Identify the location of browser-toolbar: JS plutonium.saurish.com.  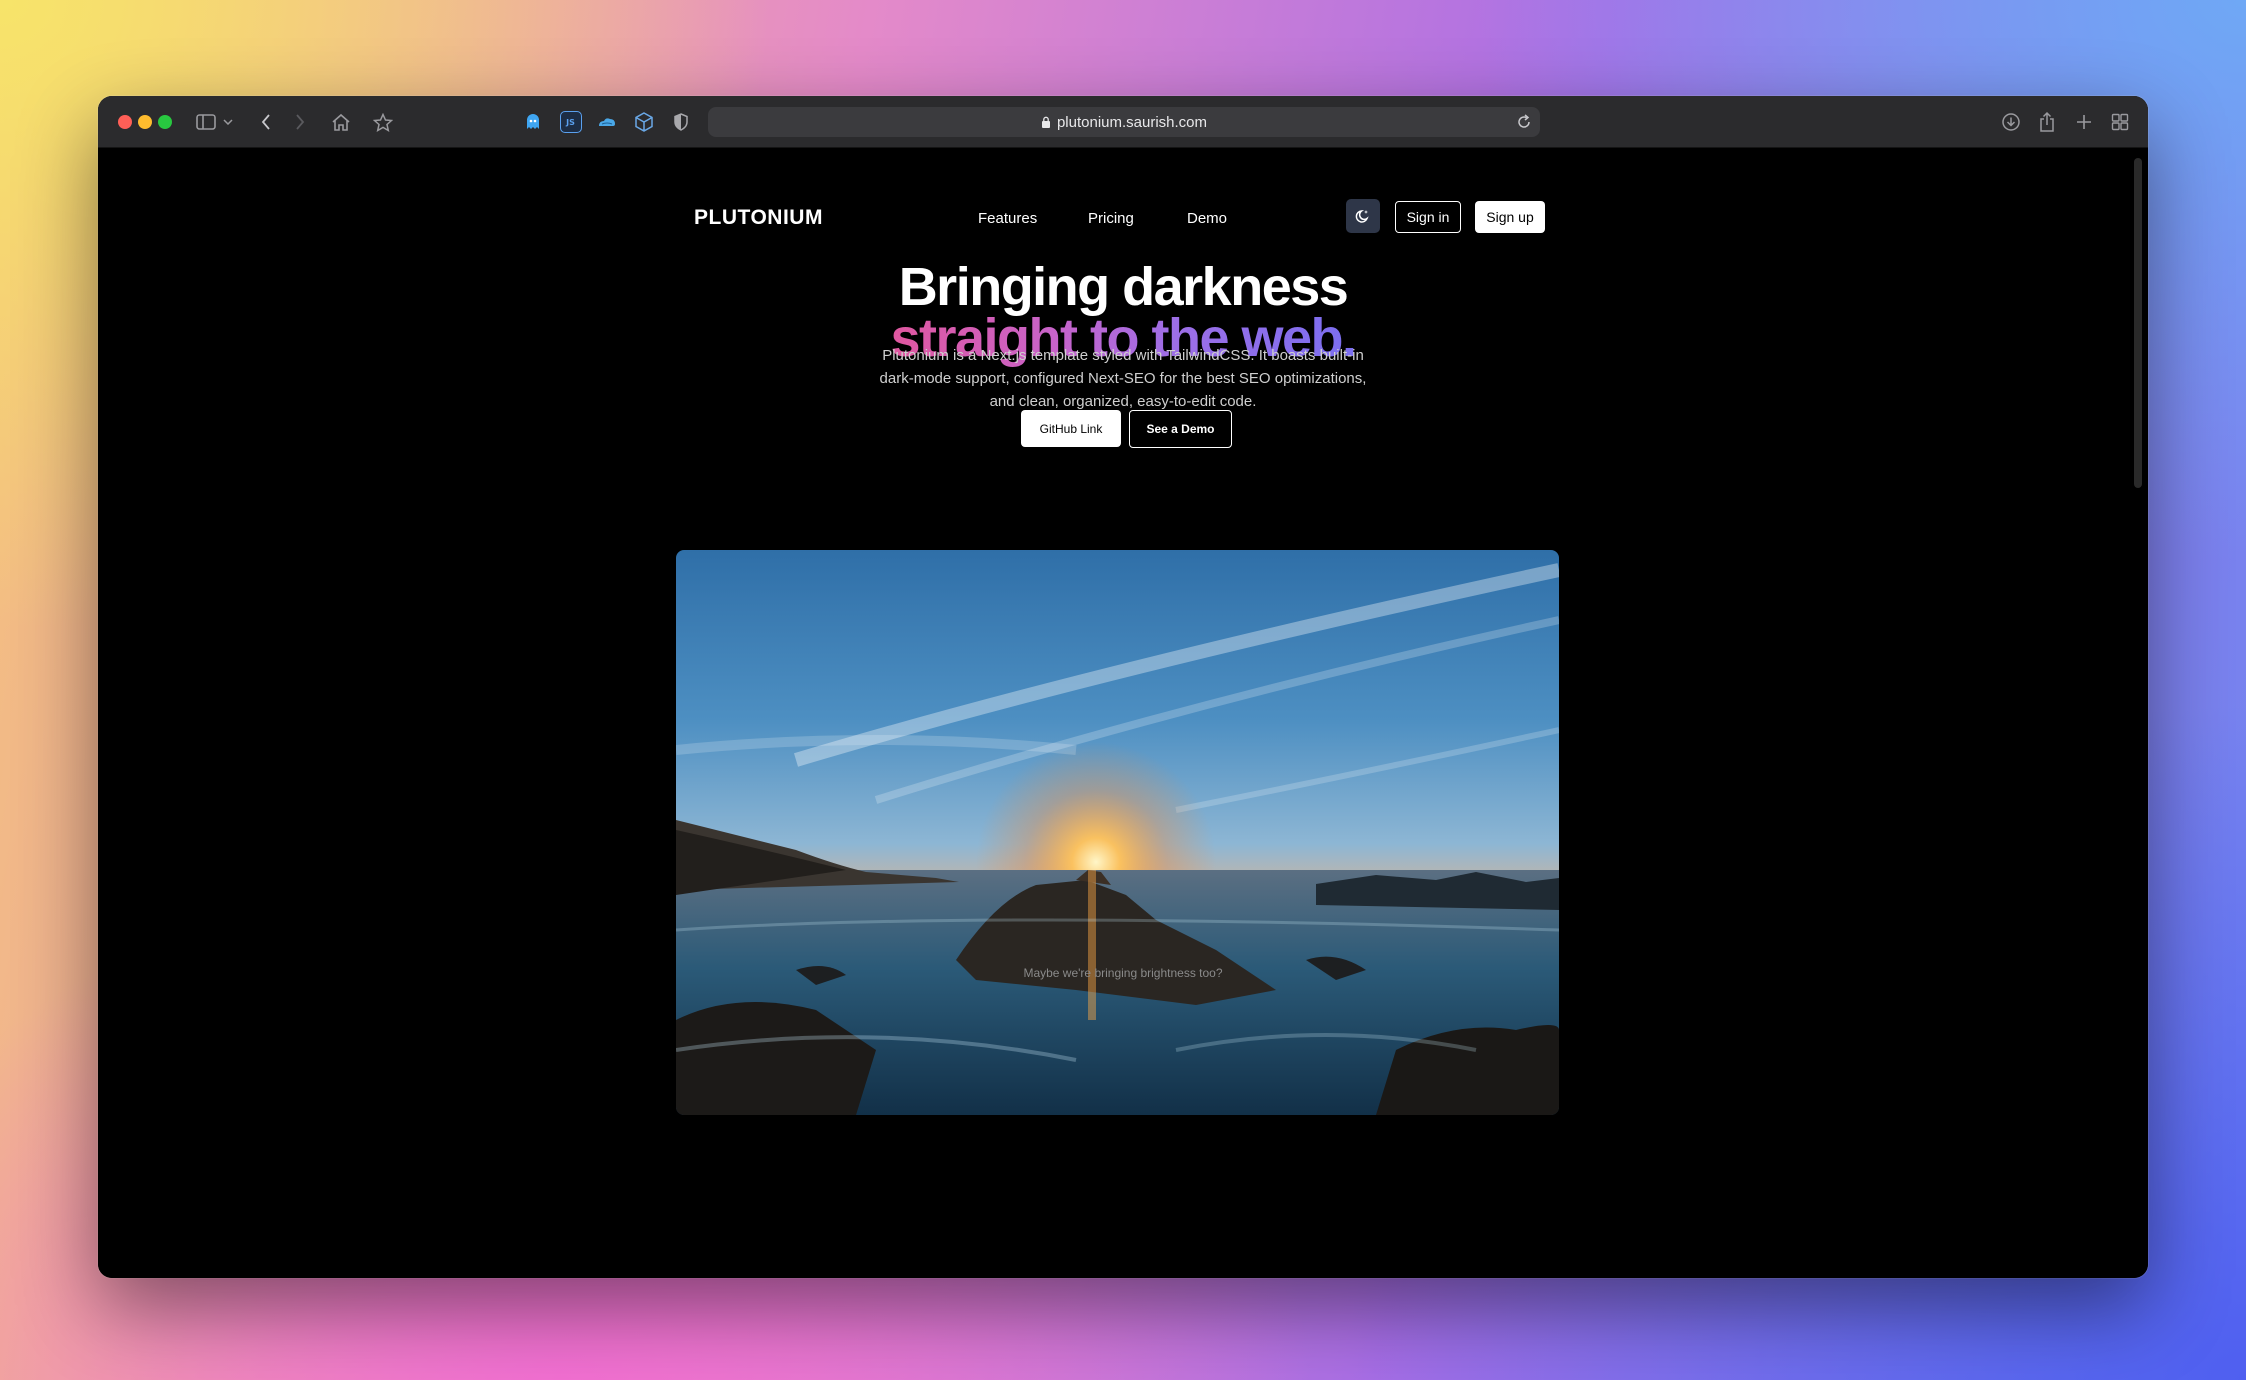
(1123, 122).